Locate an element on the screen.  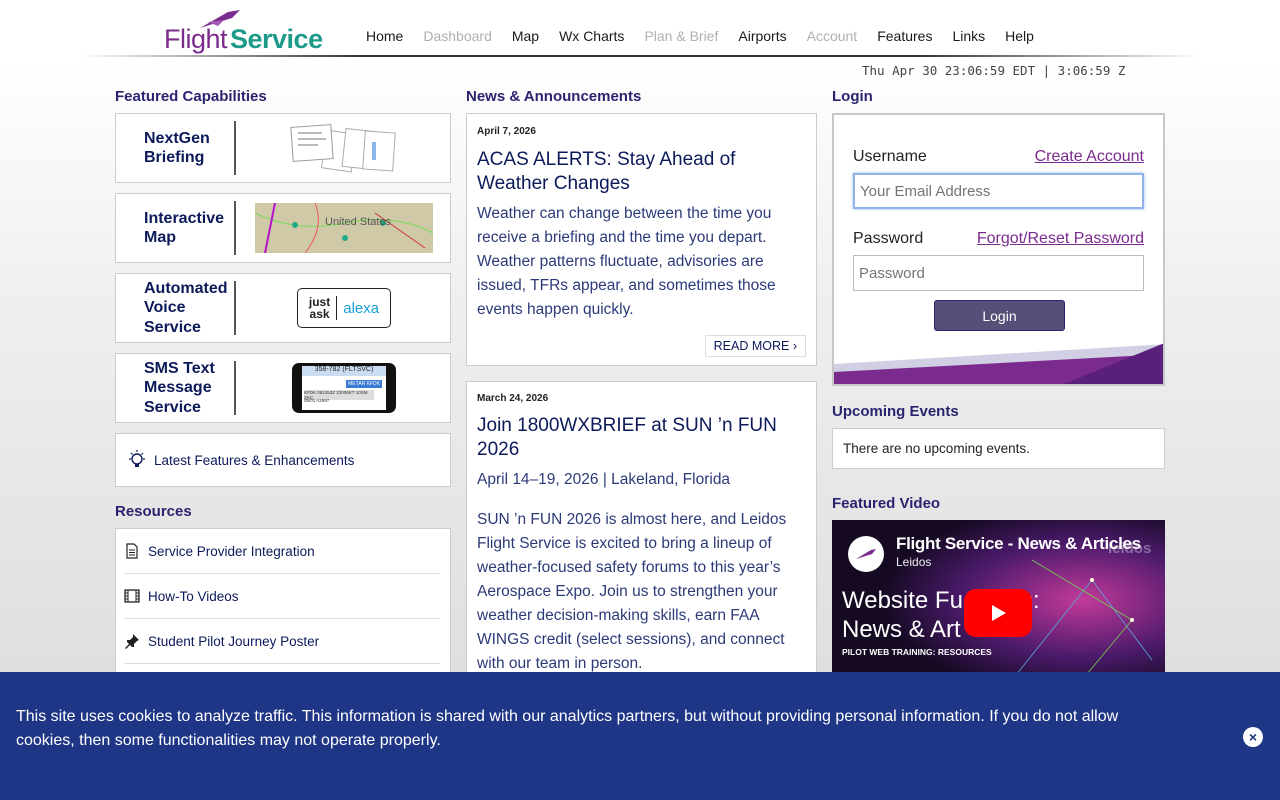
capability-interactive-map: Interactive Map United States is located at coordinates (283, 228).